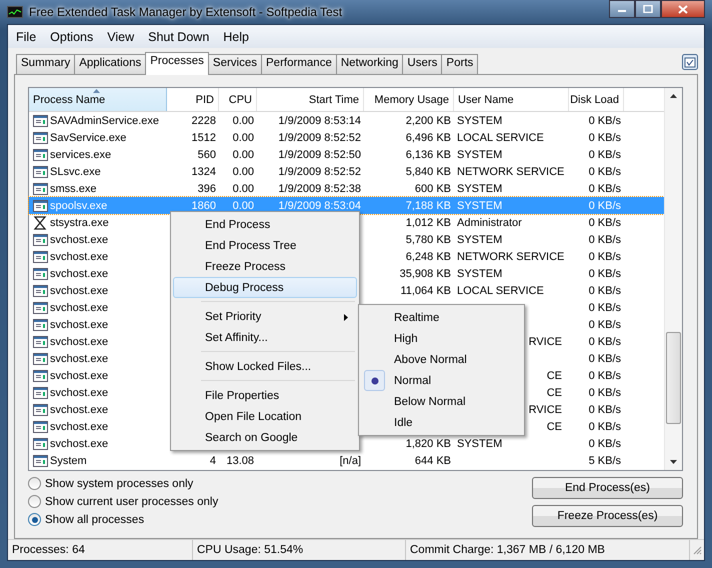 The image size is (712, 568). Describe the element at coordinates (432, 188) in the screenshot. I see `table-cell: 600 KB` at that location.